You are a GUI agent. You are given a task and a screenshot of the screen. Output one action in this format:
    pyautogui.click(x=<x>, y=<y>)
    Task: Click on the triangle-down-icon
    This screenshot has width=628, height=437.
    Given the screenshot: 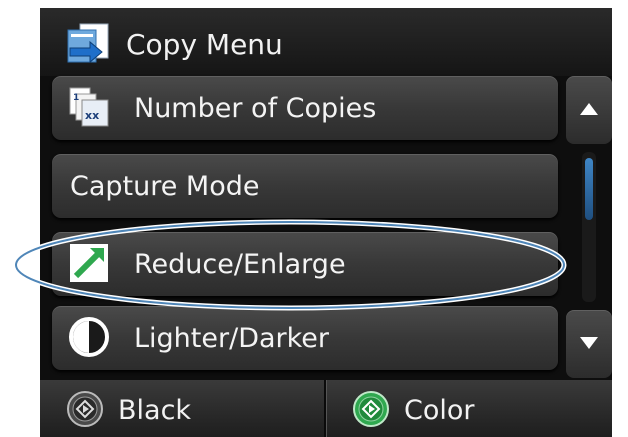 What is the action you would take?
    pyautogui.click(x=589, y=343)
    